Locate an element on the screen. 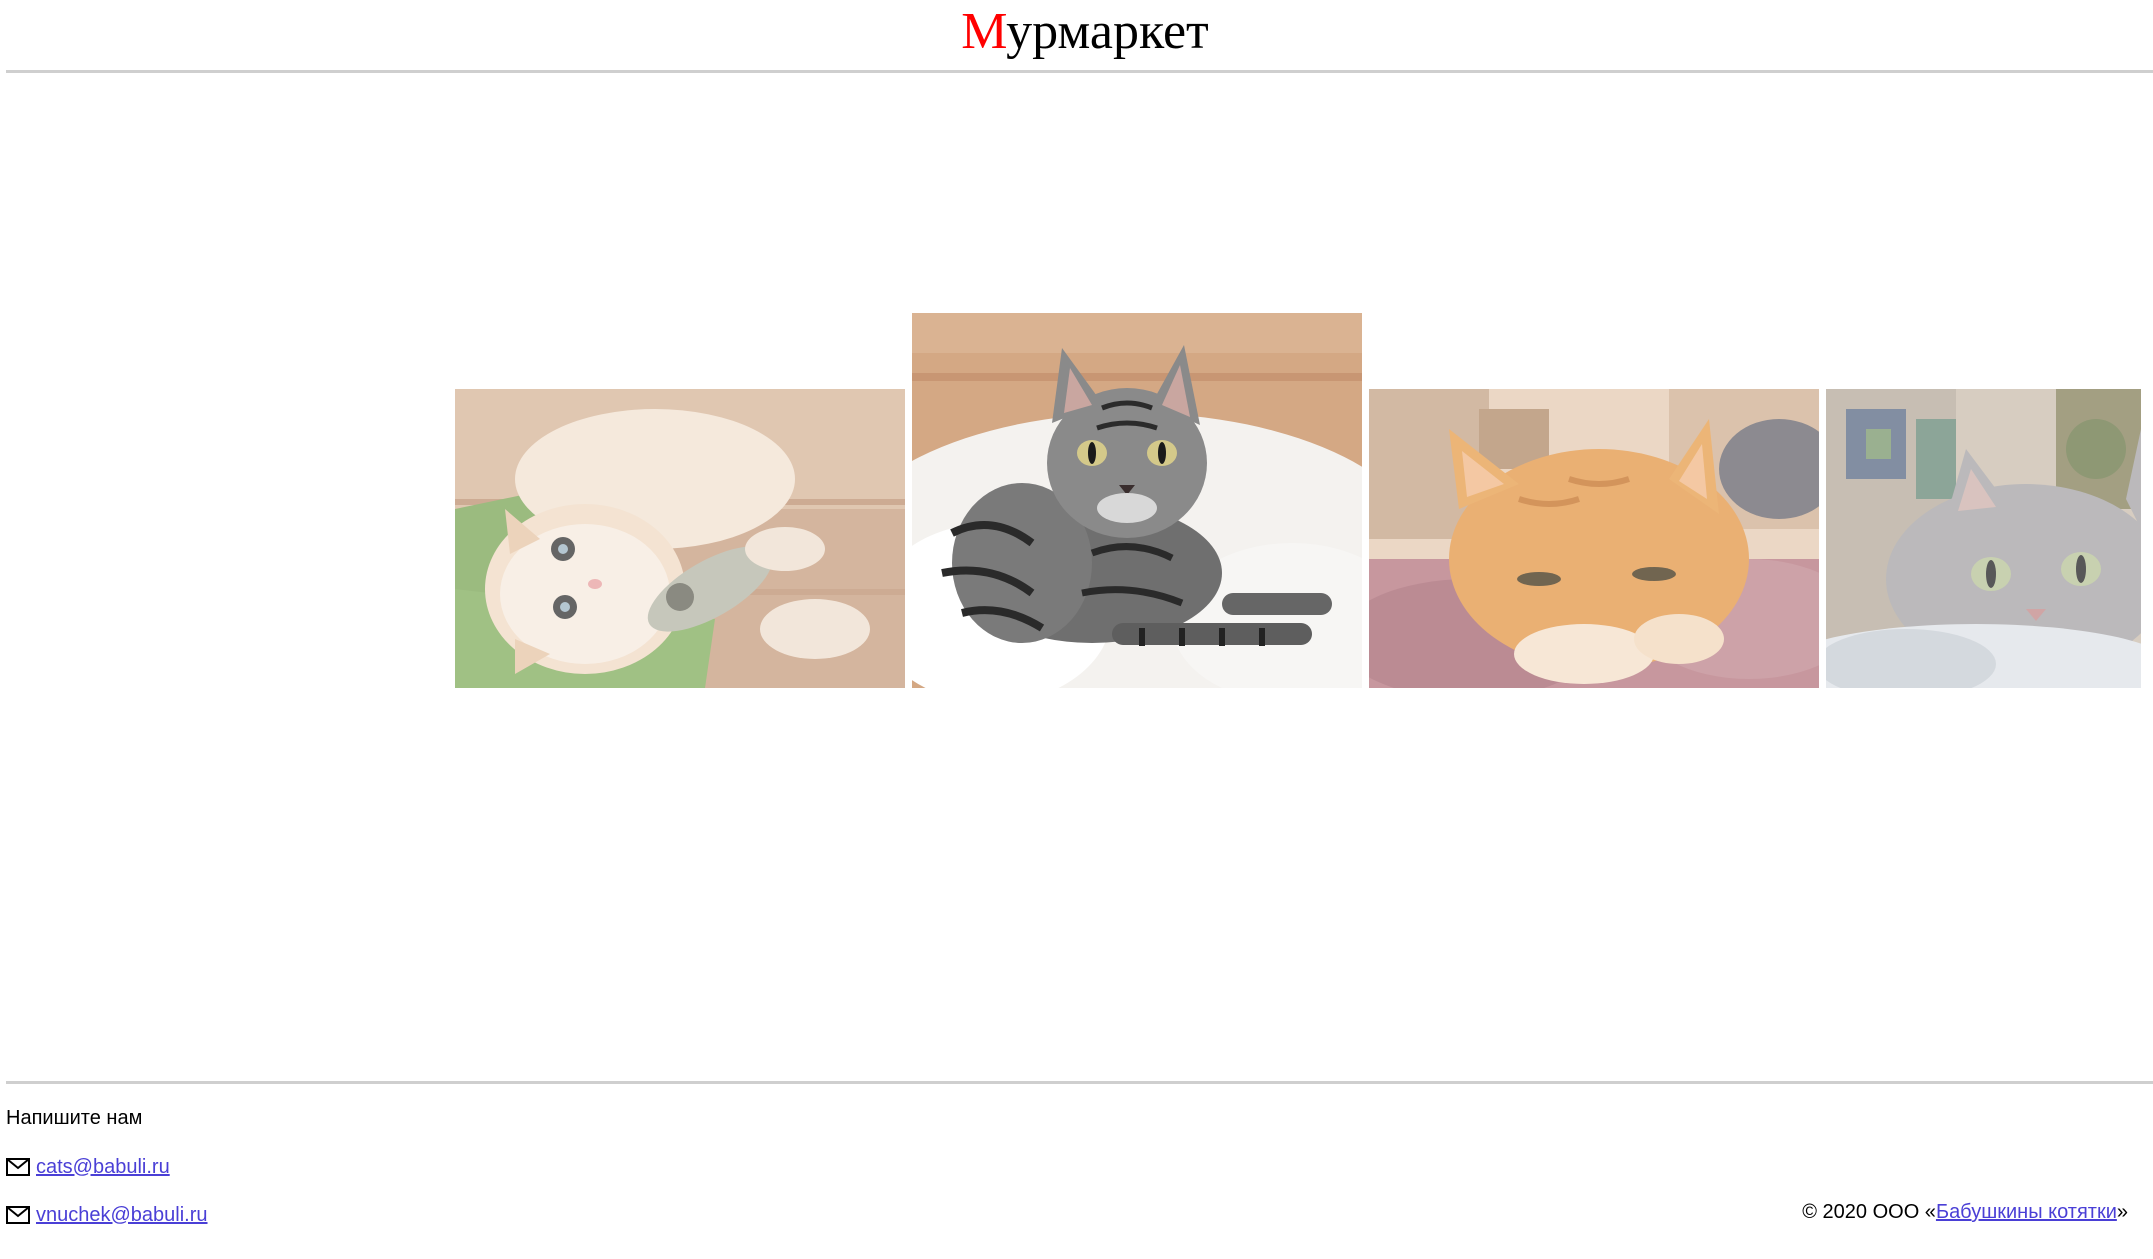 The image size is (2153, 1259). contact-email-row: vnuchek@babuli.ru is located at coordinates (107, 1215).